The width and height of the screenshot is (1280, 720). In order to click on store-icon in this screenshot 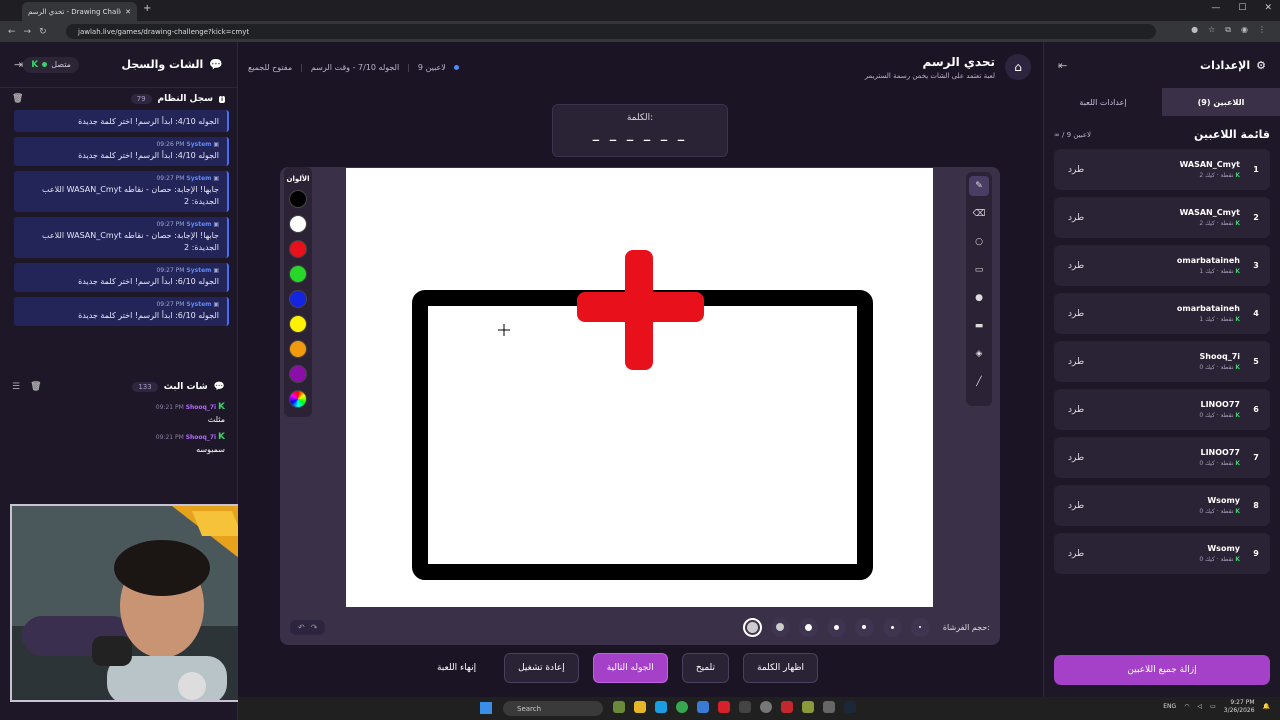, I will do `click(703, 707)`.